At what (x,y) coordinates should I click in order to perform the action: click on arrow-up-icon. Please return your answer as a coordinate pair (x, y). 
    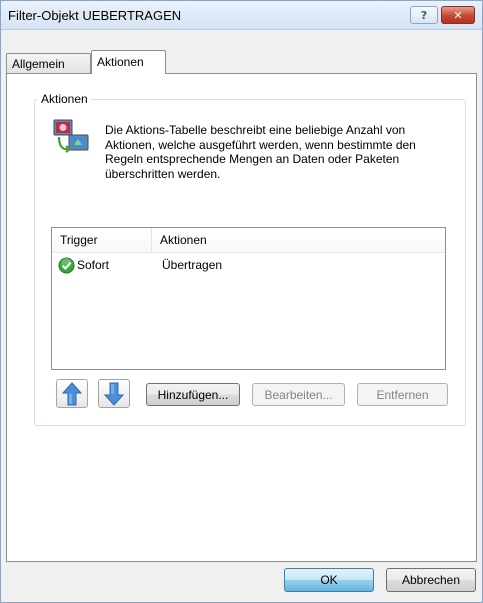
    Looking at the image, I should click on (72, 393).